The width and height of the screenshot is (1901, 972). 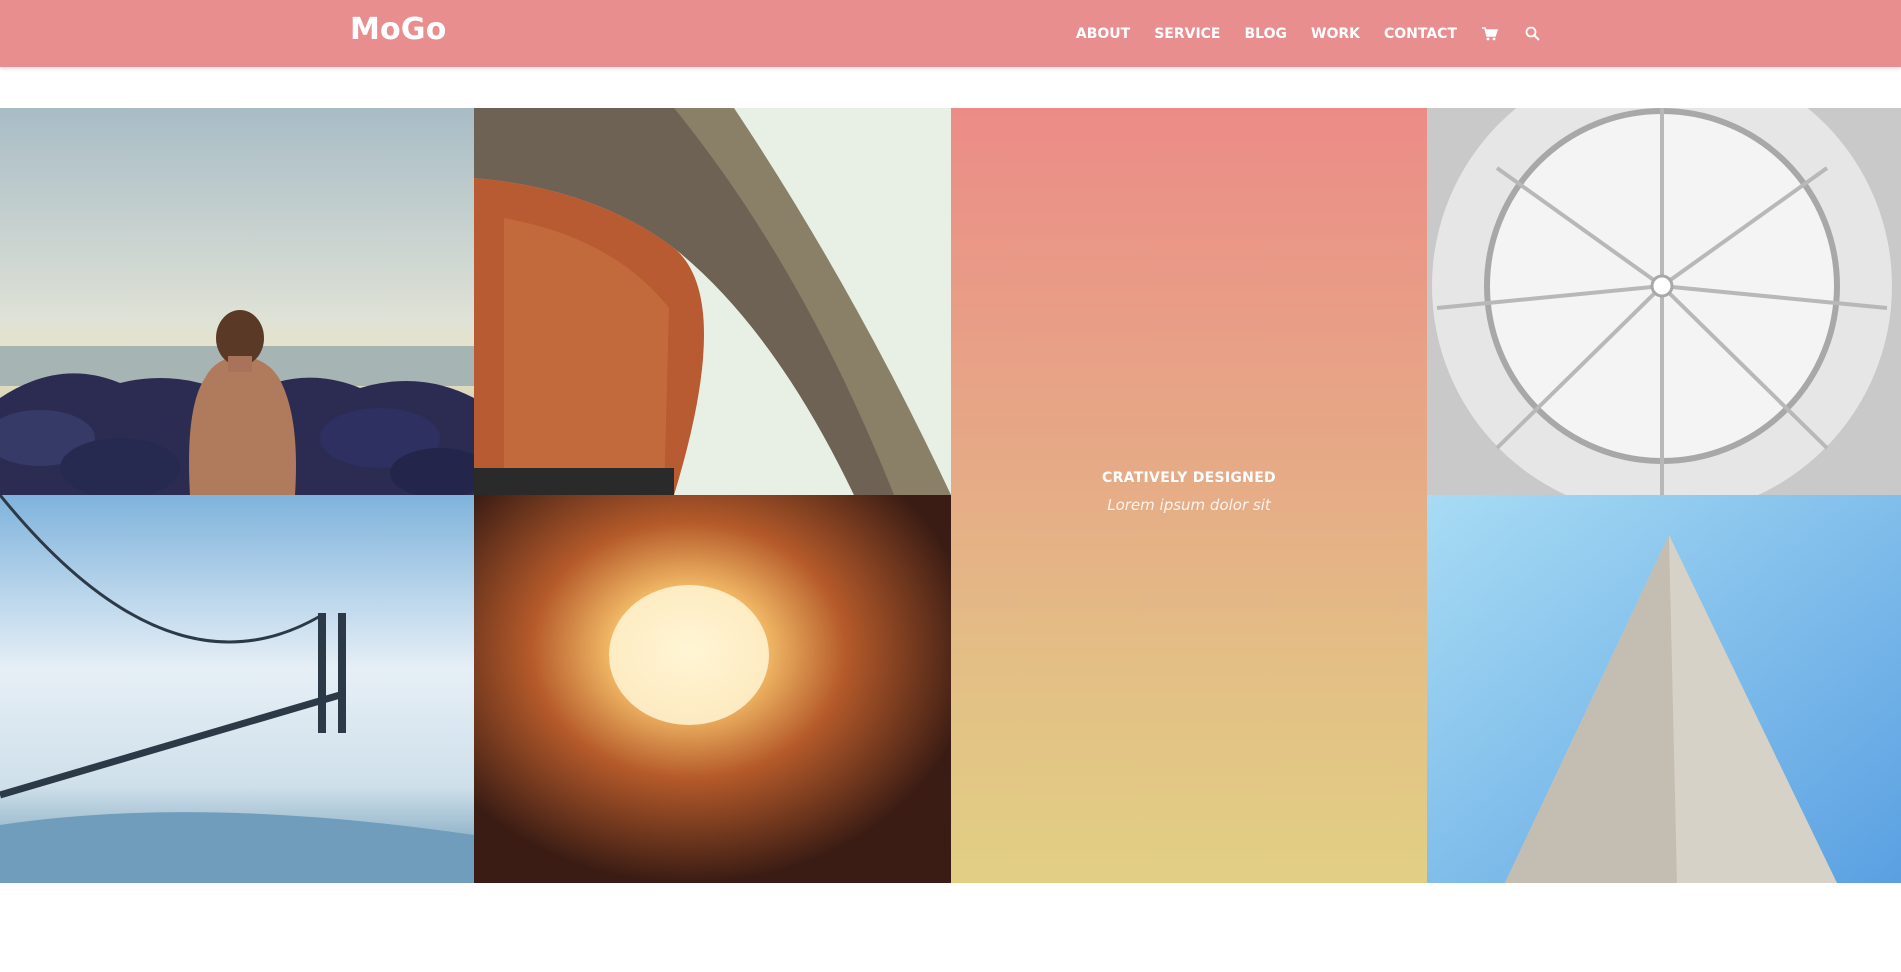 I want to click on site-header: MoGo ABOUT SERVICE BLOG WORK CONTACT, so click(x=950, y=33).